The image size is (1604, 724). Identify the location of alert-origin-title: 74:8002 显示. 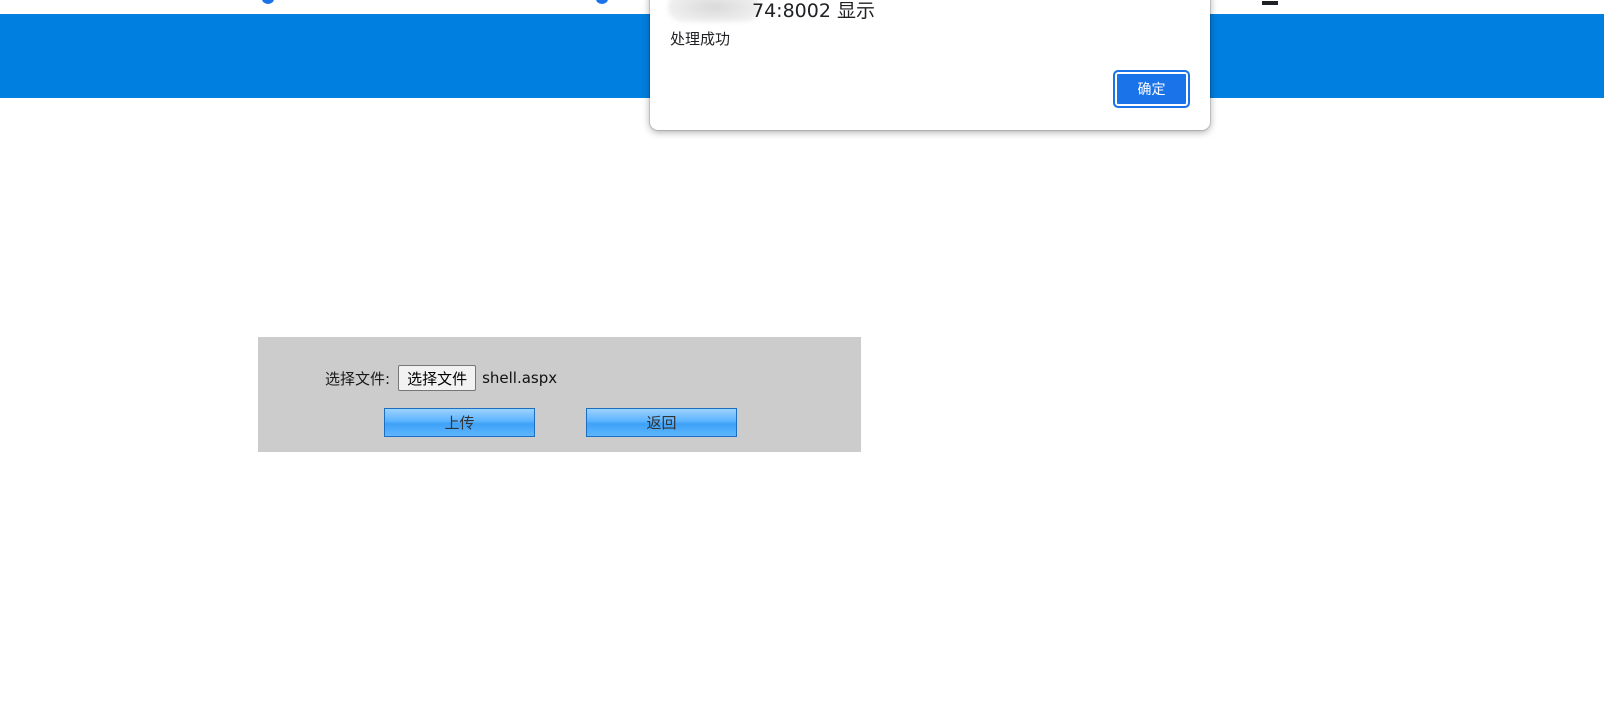
(813, 11).